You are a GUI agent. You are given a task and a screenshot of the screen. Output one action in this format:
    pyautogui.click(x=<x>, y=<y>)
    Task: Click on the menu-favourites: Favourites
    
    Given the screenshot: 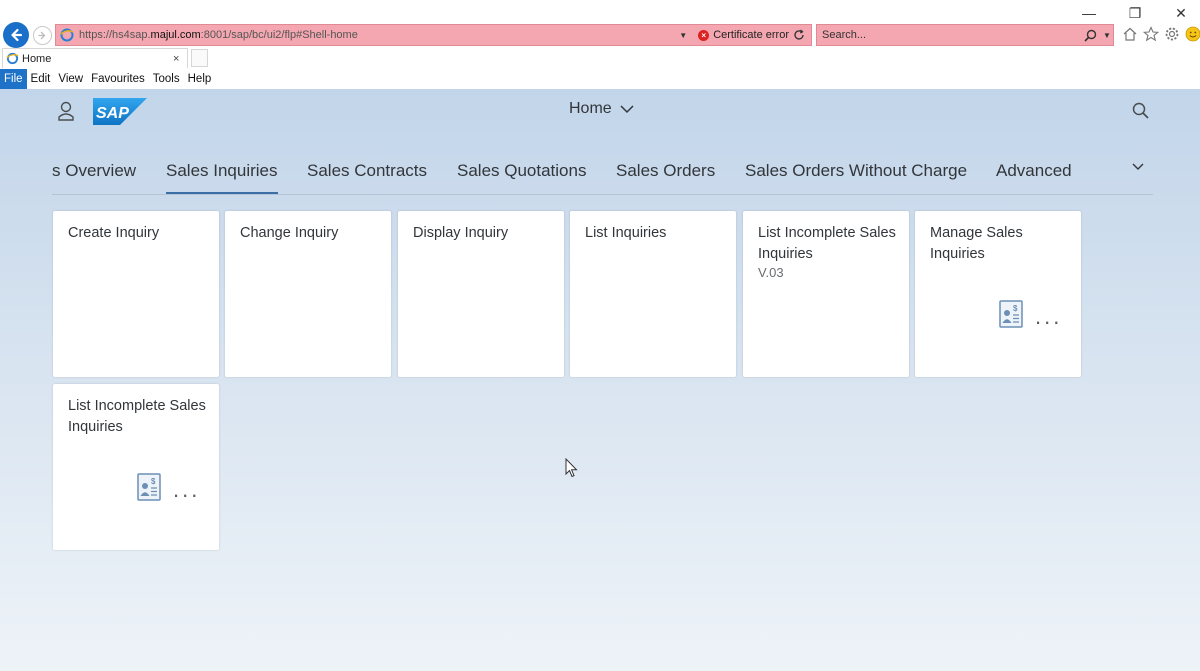 What is the action you would take?
    pyautogui.click(x=118, y=79)
    